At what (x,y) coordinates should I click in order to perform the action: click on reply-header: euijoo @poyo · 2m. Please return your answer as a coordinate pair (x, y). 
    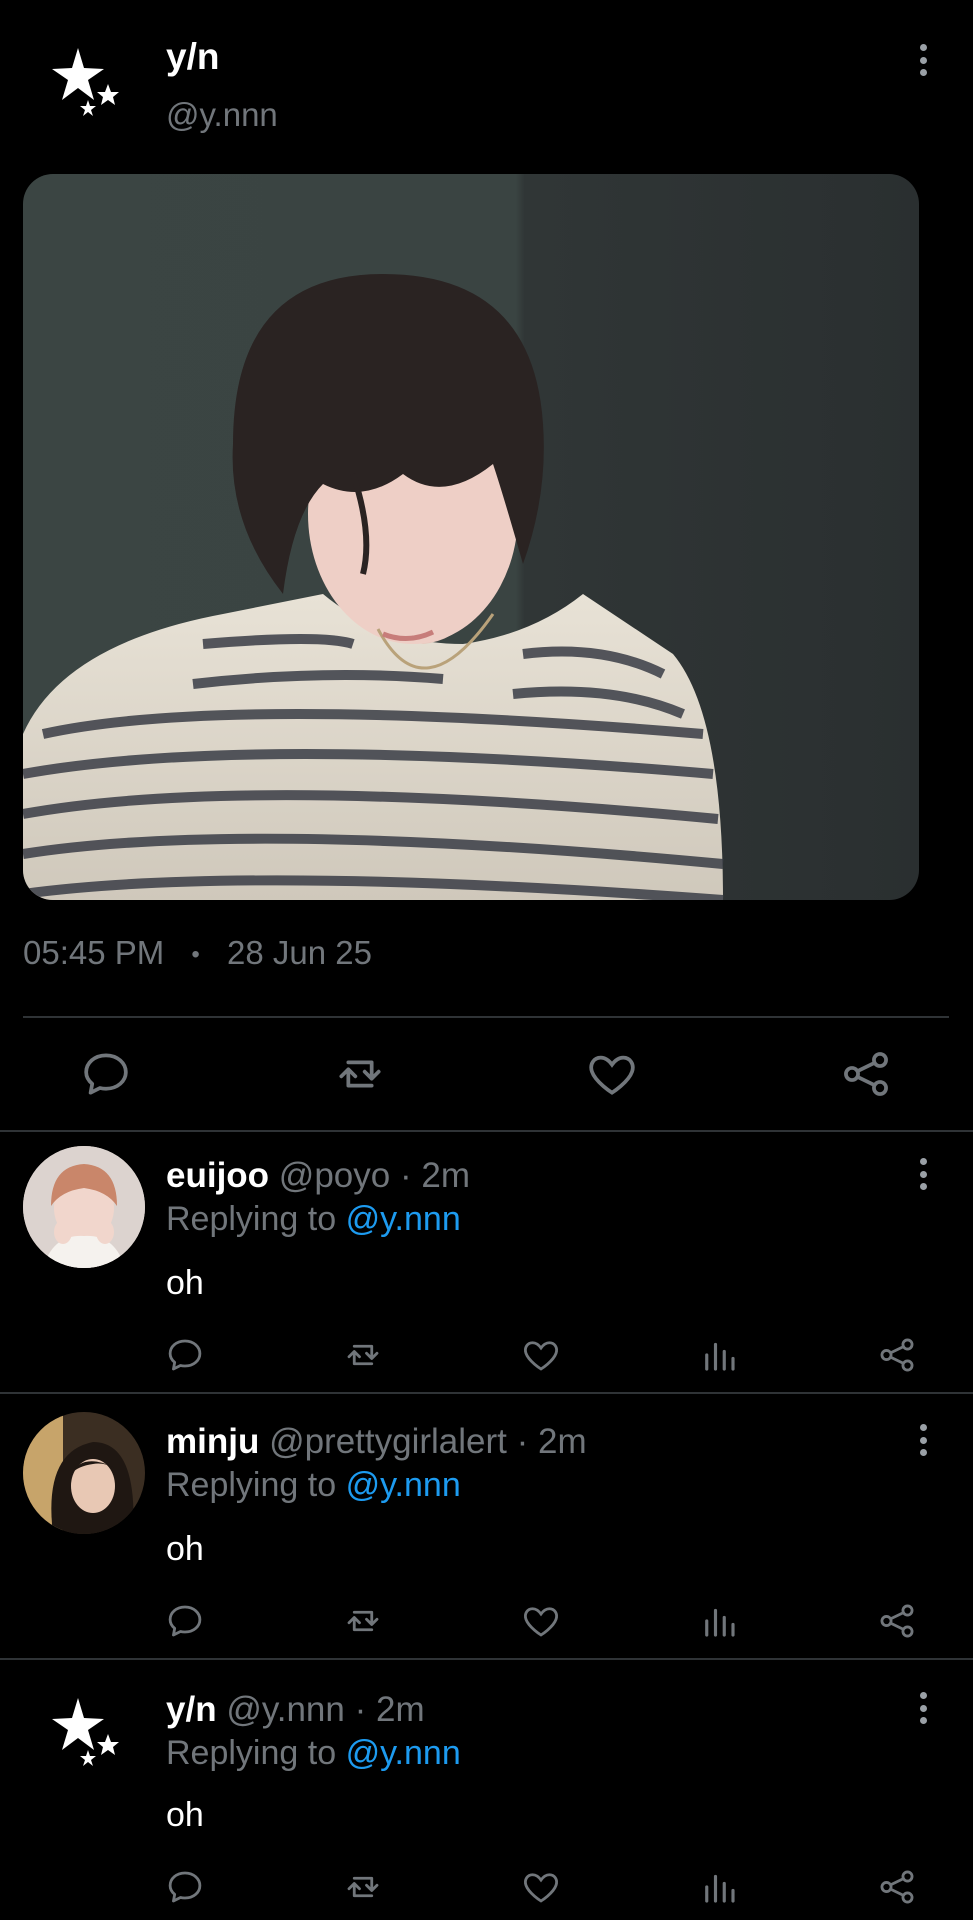
    Looking at the image, I should click on (318, 1176).